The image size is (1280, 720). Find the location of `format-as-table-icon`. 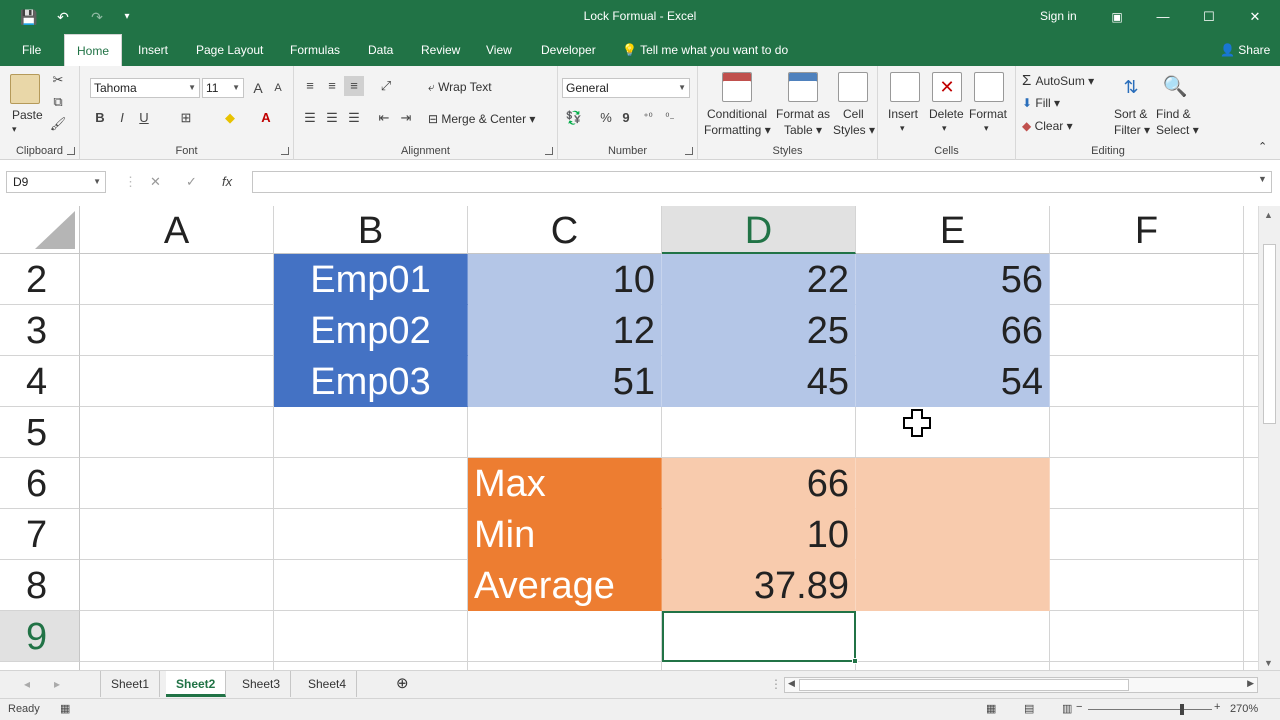

format-as-table-icon is located at coordinates (803, 87).